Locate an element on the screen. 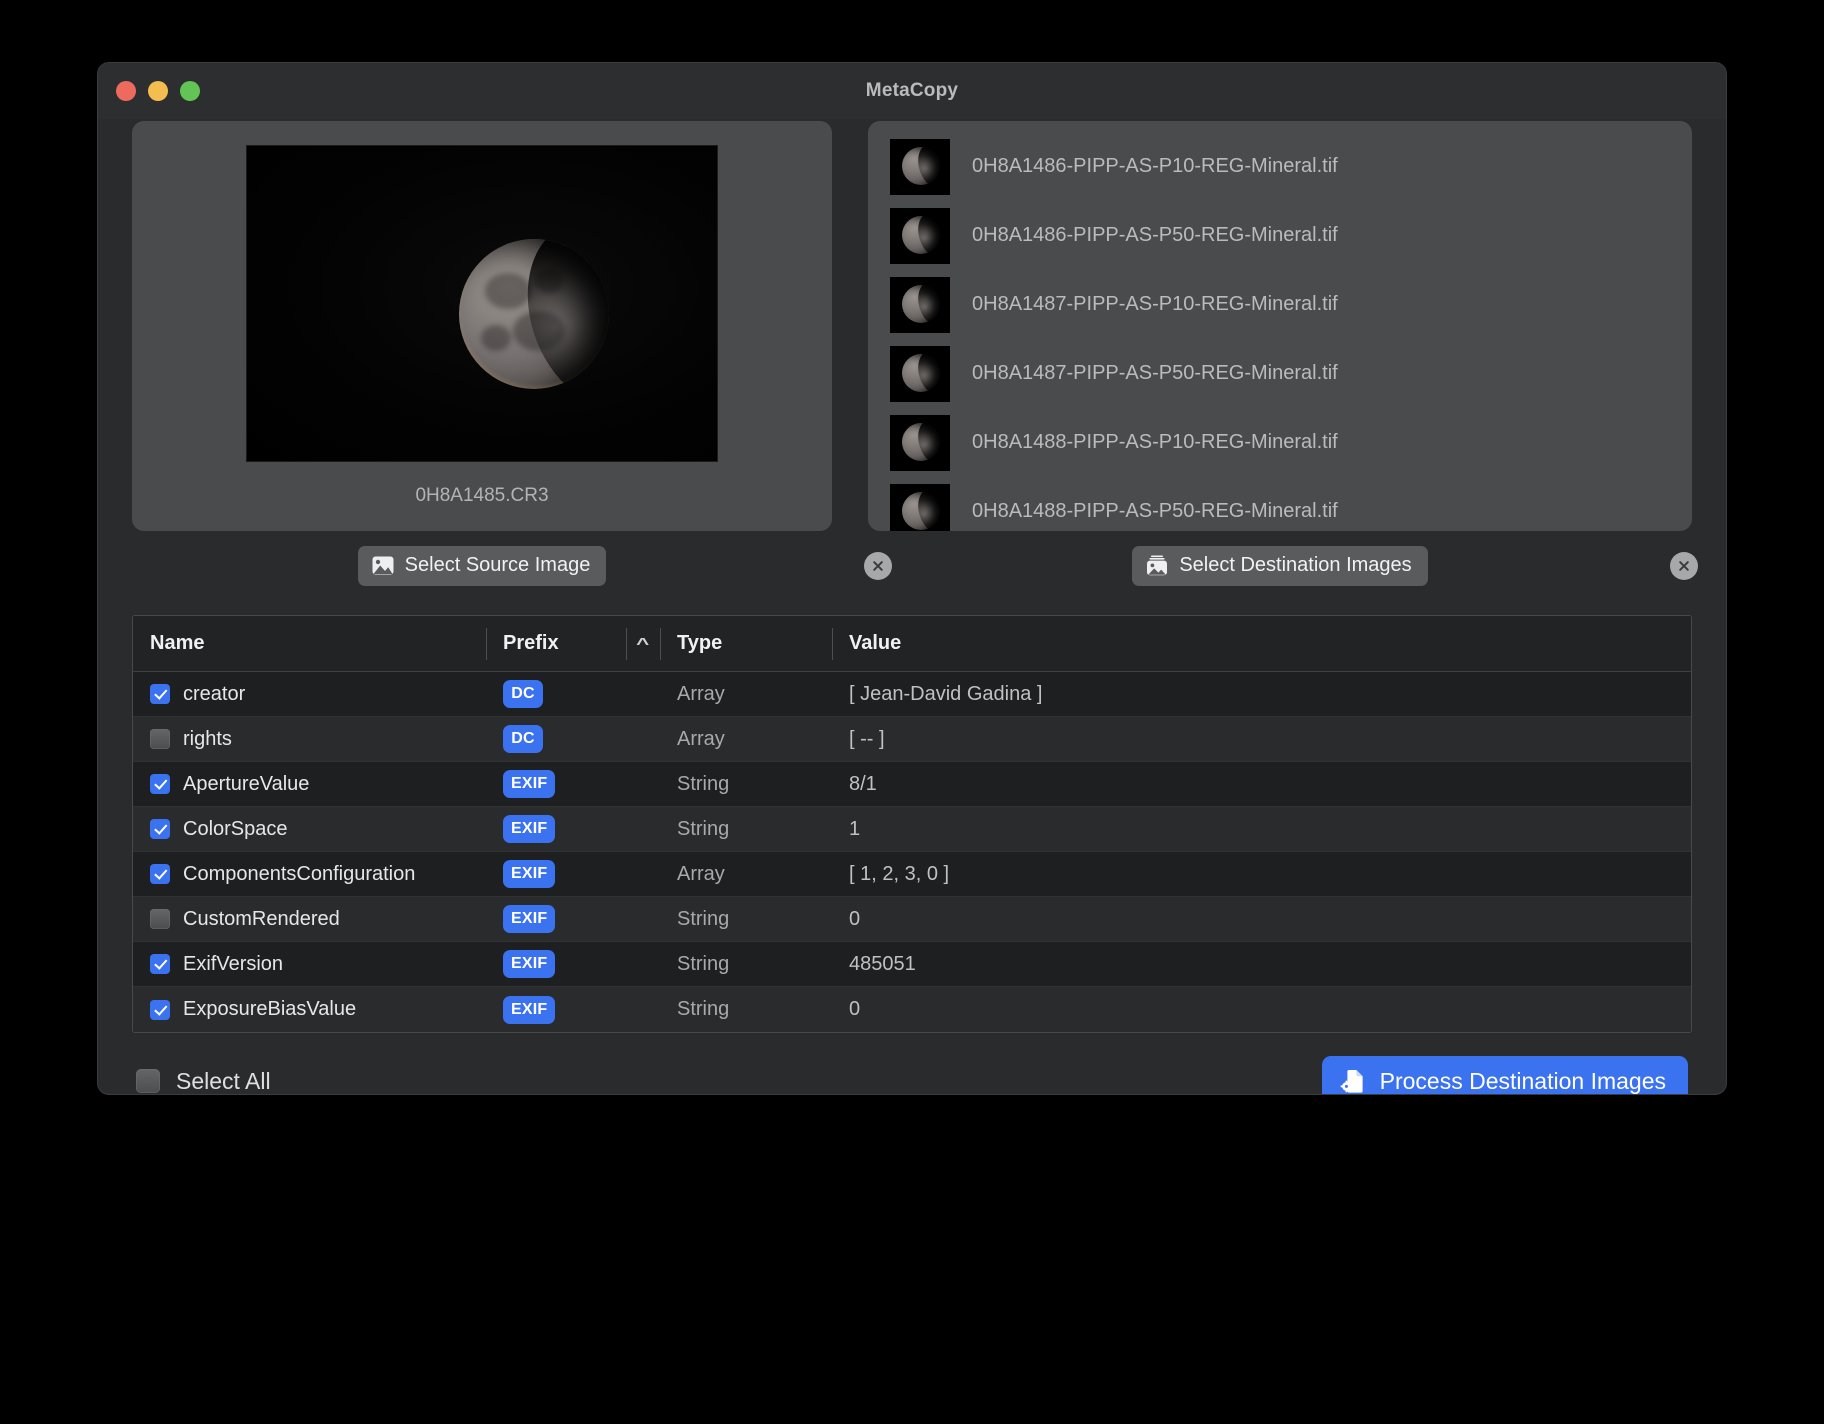 The image size is (1824, 1424). close-window-button is located at coordinates (126, 91).